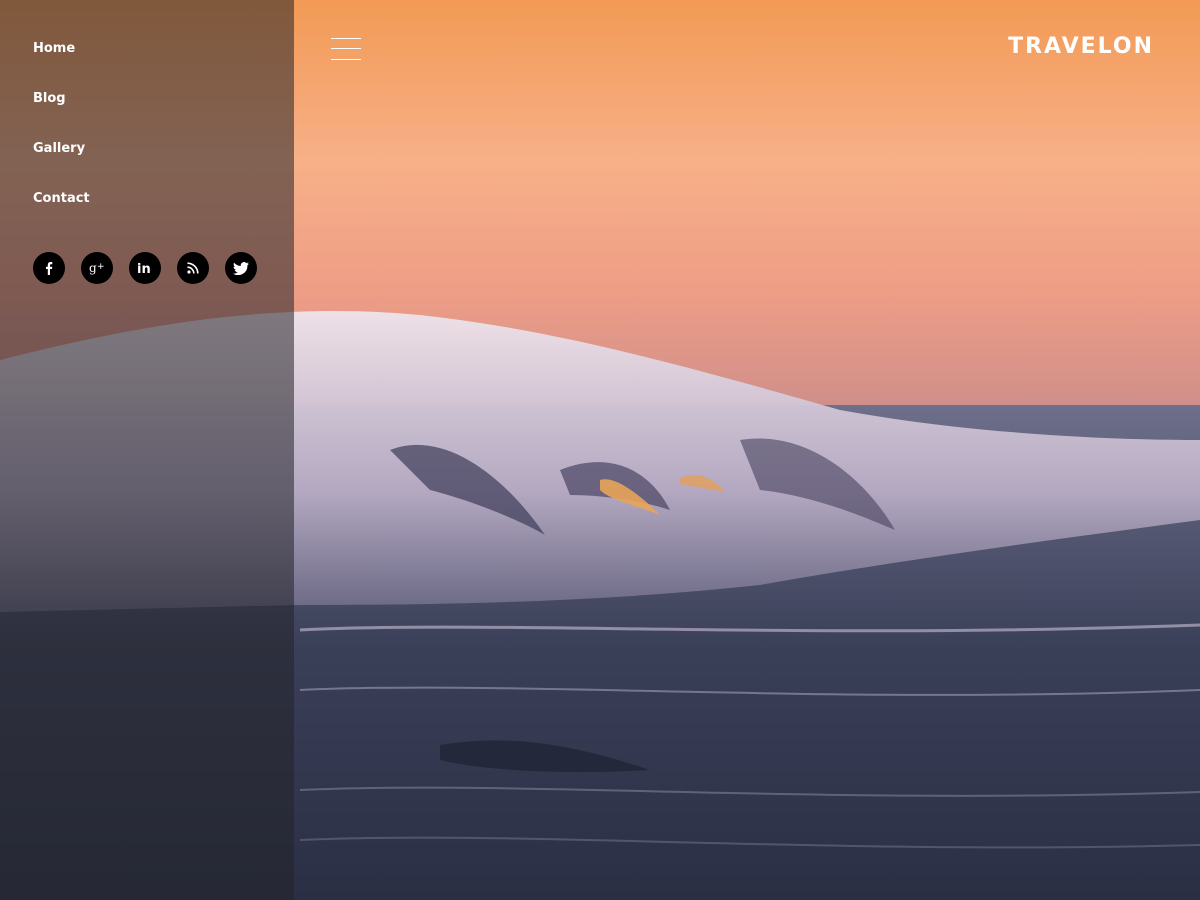 The height and width of the screenshot is (900, 1200). I want to click on nav-link-gallery: Gallery, so click(61, 149).